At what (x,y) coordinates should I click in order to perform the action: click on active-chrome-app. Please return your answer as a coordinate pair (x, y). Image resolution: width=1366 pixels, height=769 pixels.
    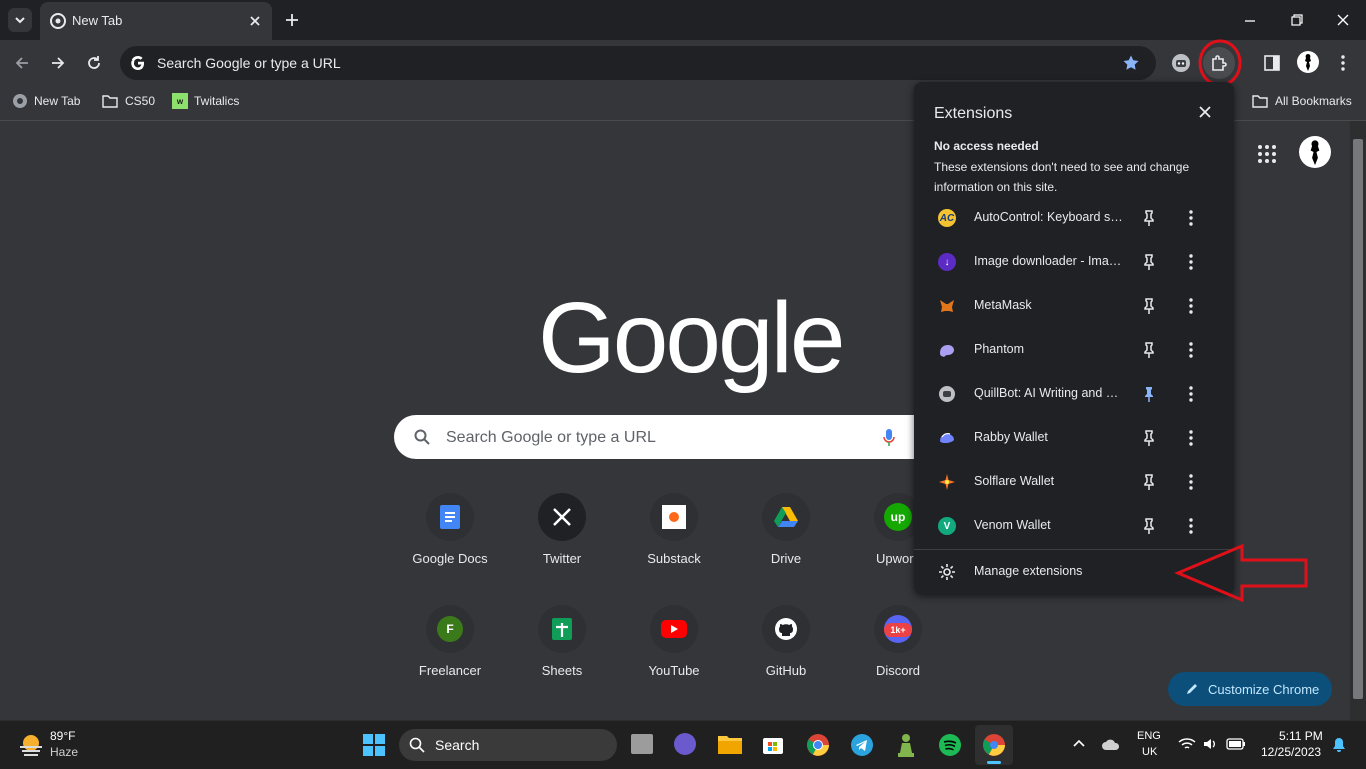
    Looking at the image, I should click on (994, 745).